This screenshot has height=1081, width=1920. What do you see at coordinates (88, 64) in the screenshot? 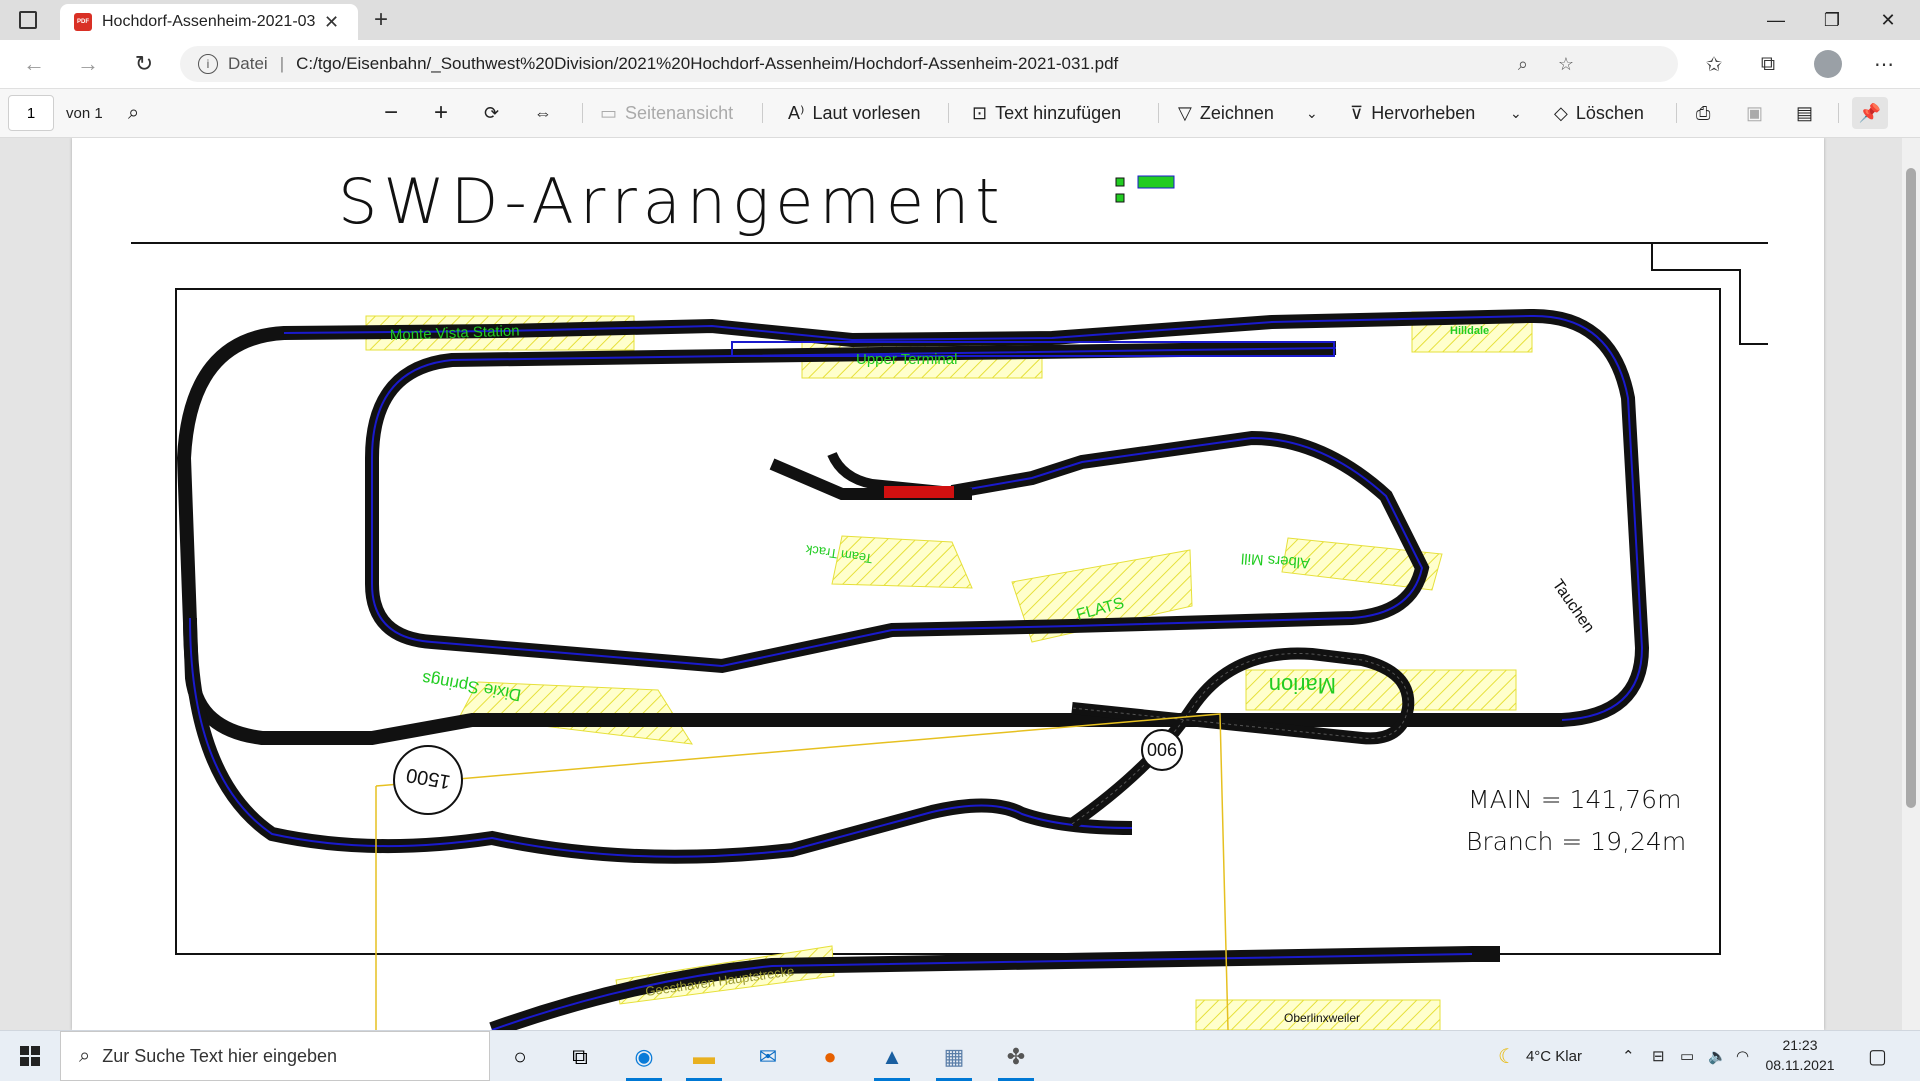
I see `forward-button: →` at bounding box center [88, 64].